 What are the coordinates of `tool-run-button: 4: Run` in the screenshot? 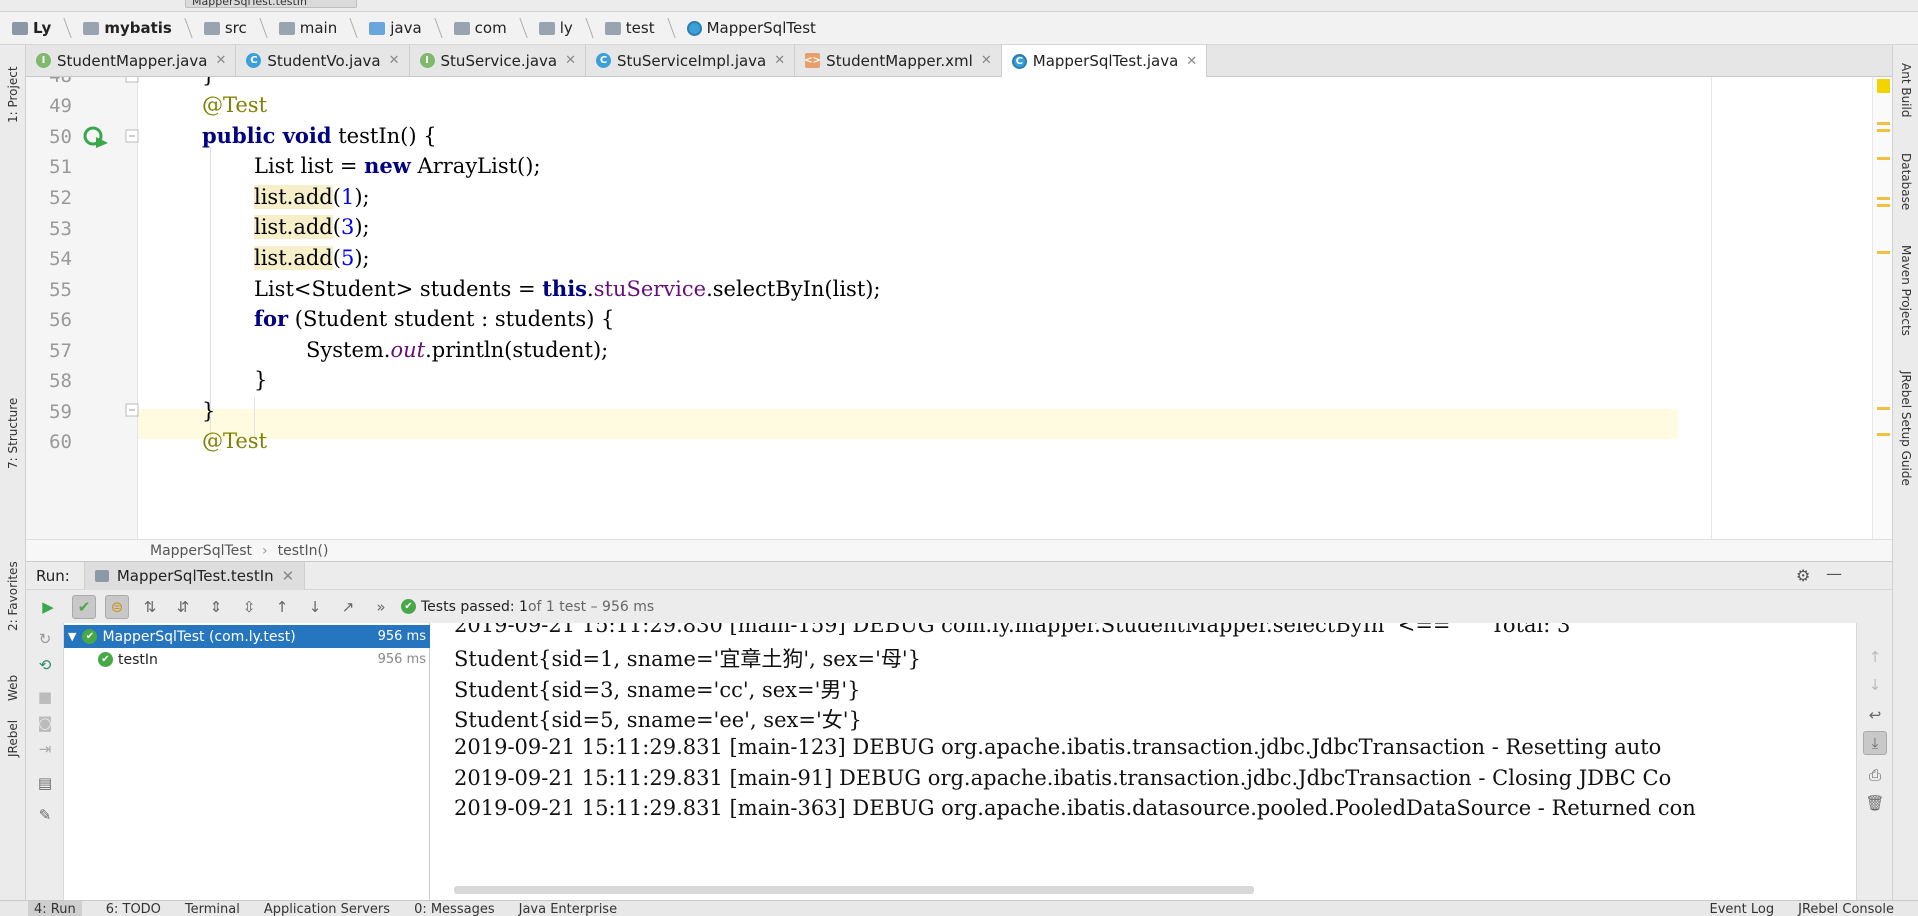 It's located at (55, 908).